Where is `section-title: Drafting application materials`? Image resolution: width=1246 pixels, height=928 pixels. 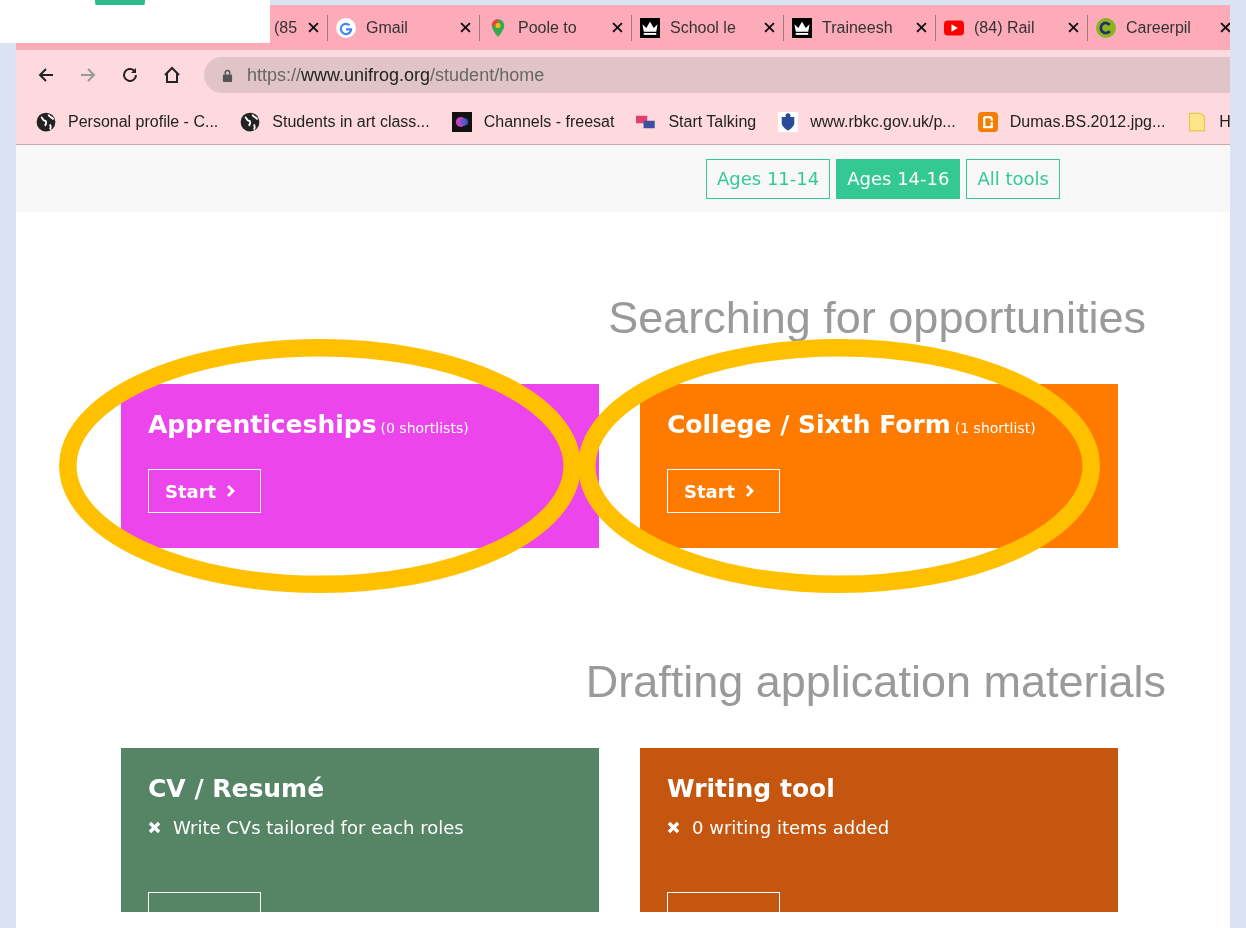
section-title: Drafting application materials is located at coordinates (875, 682).